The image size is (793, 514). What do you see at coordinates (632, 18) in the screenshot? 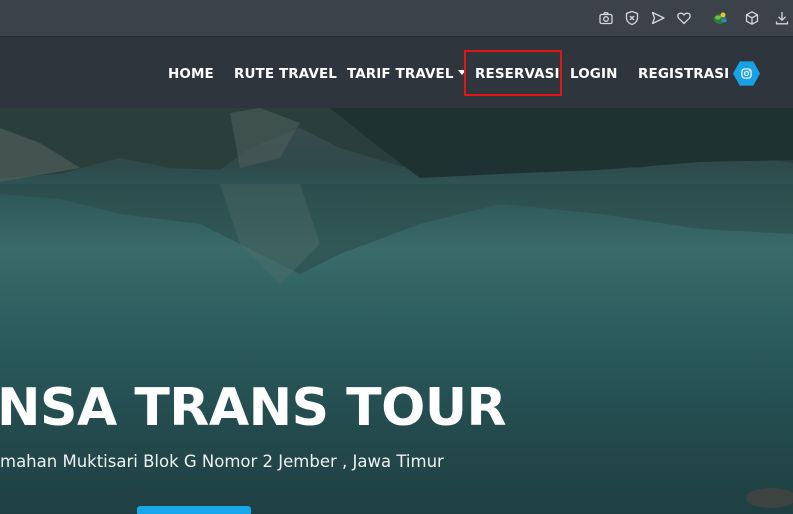
I see `shield-x-icon` at bounding box center [632, 18].